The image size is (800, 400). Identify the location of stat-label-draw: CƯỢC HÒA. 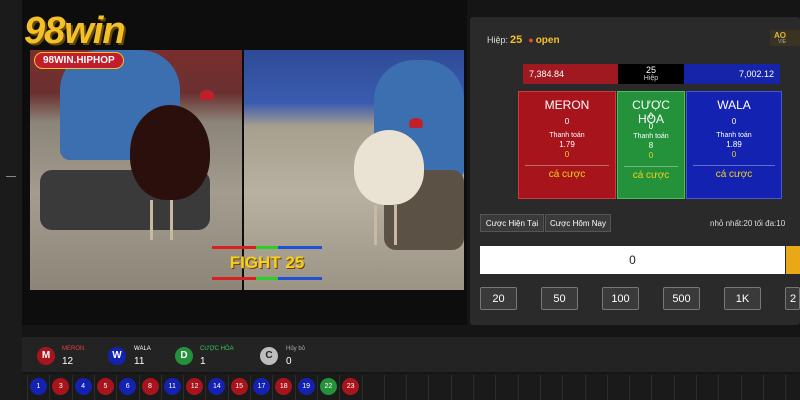
(217, 349).